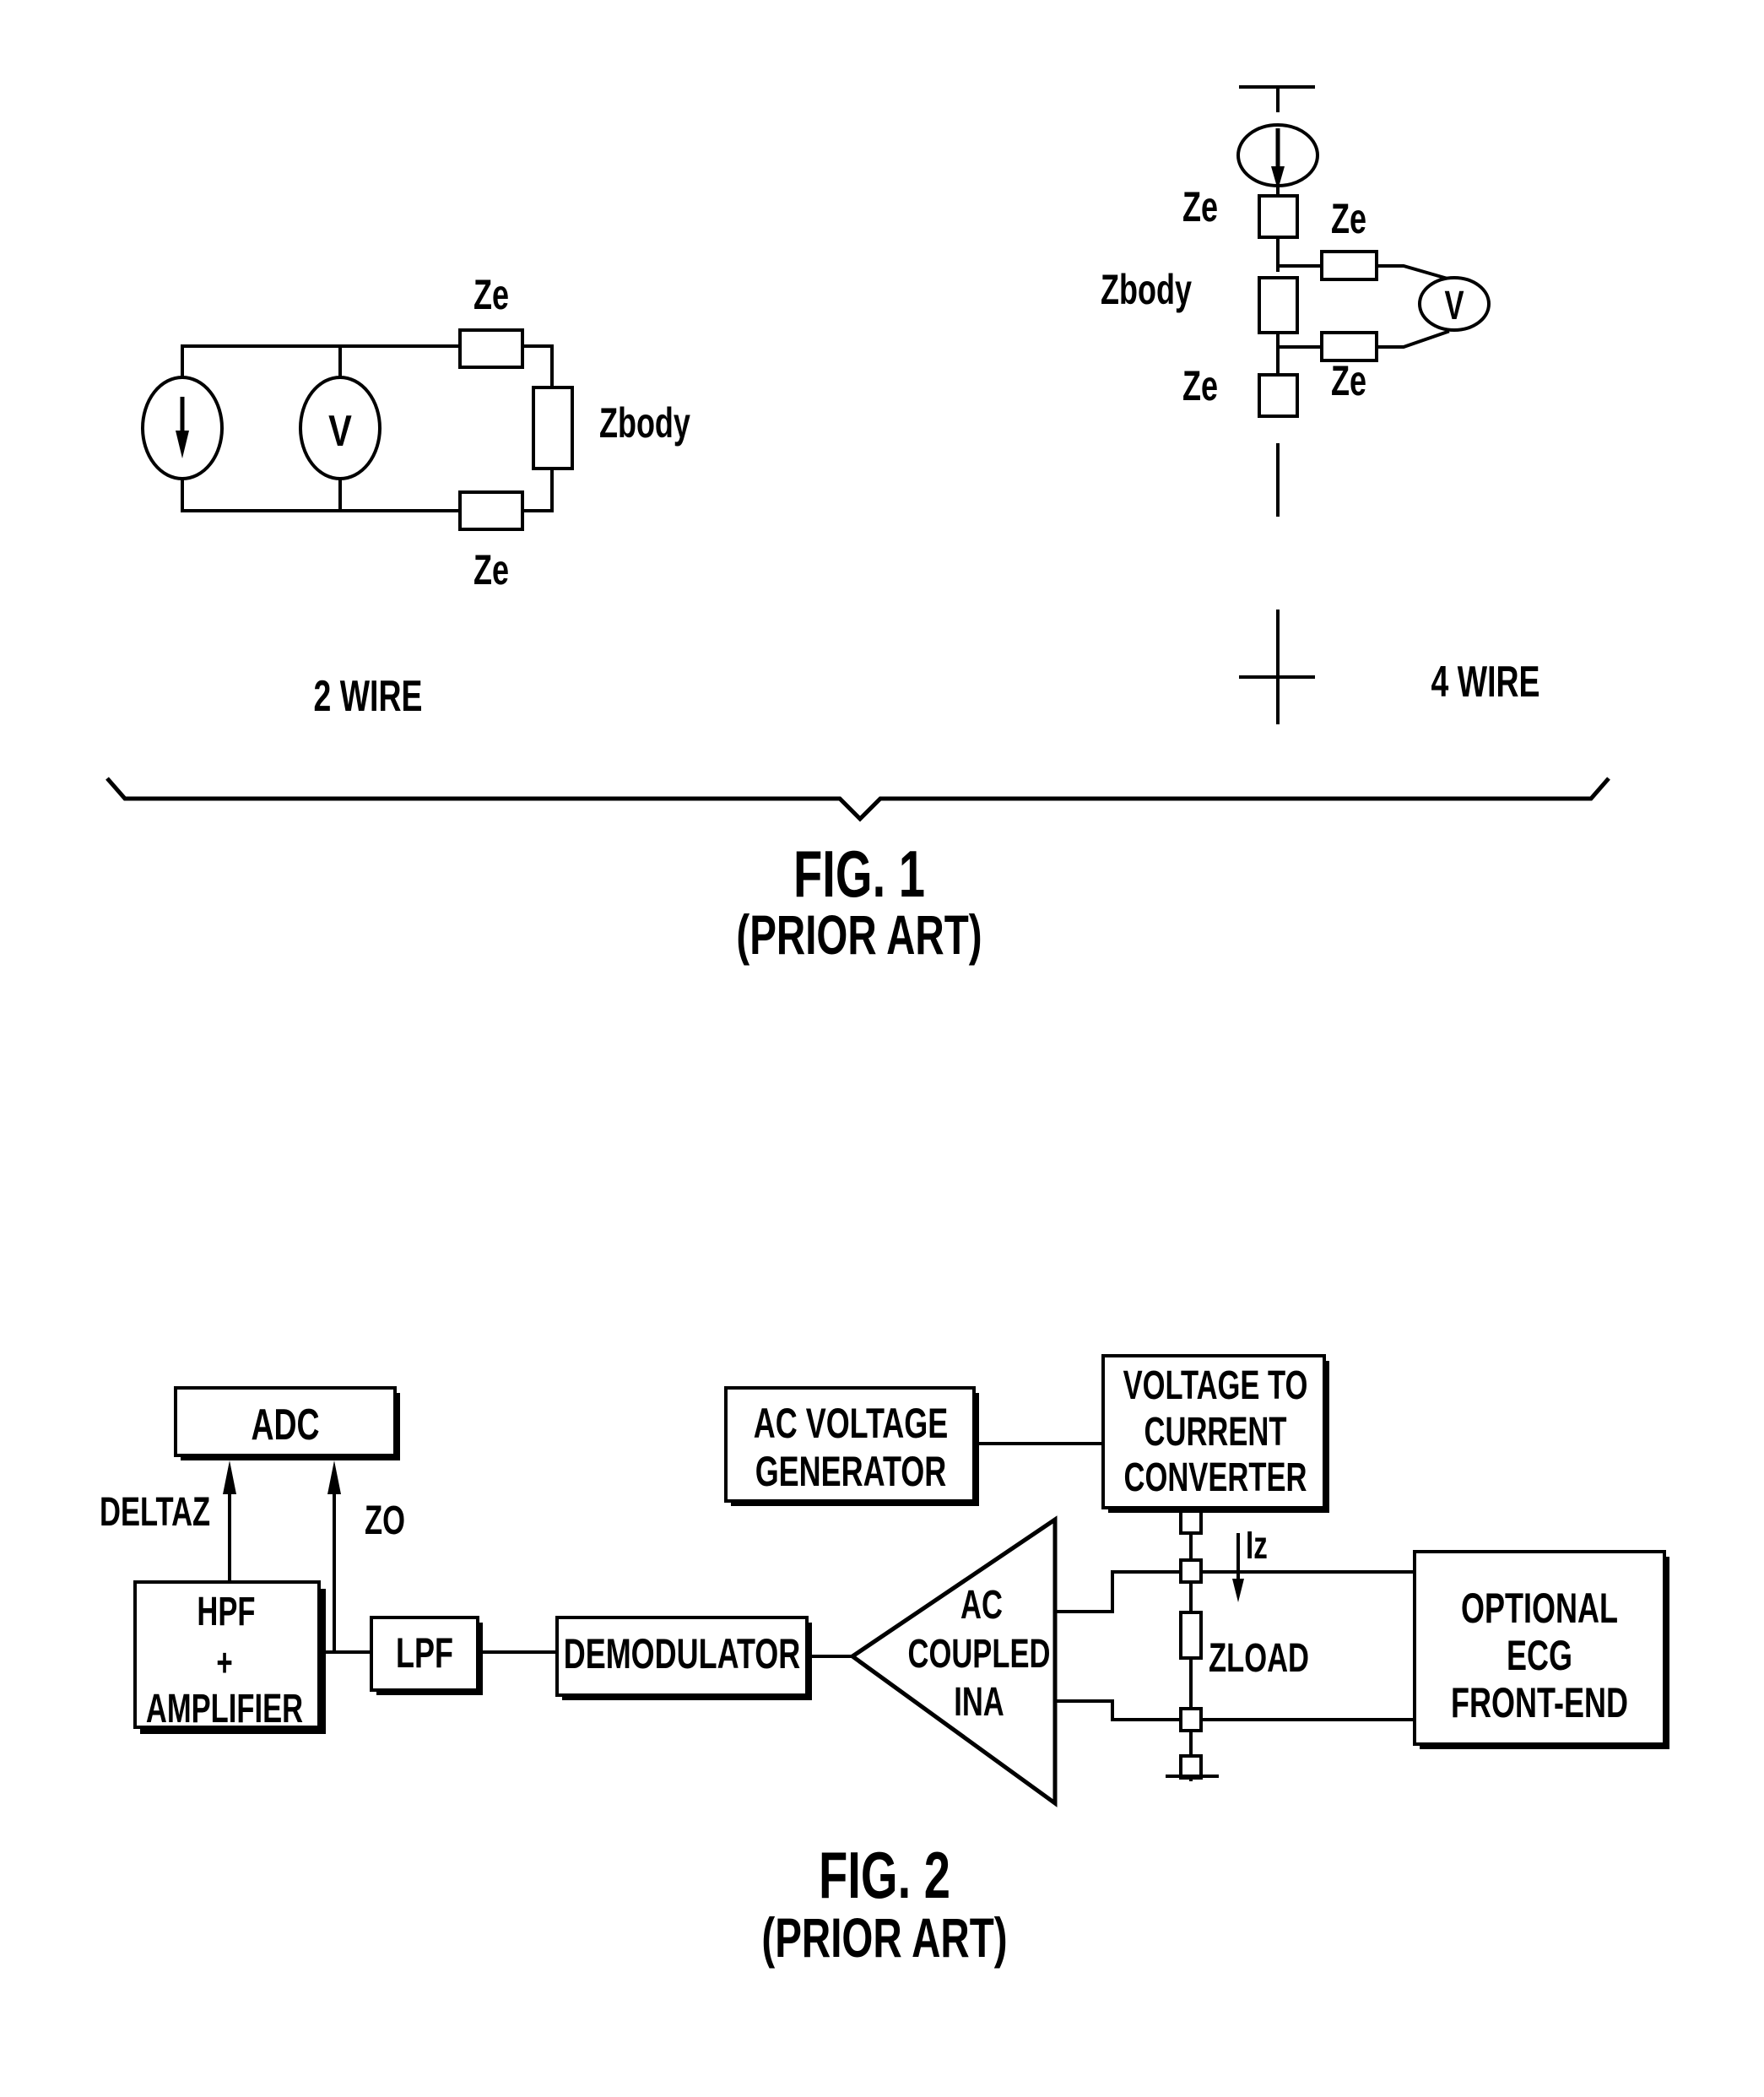  What do you see at coordinates (226, 1611) in the screenshot?
I see `svg-text: HPF` at bounding box center [226, 1611].